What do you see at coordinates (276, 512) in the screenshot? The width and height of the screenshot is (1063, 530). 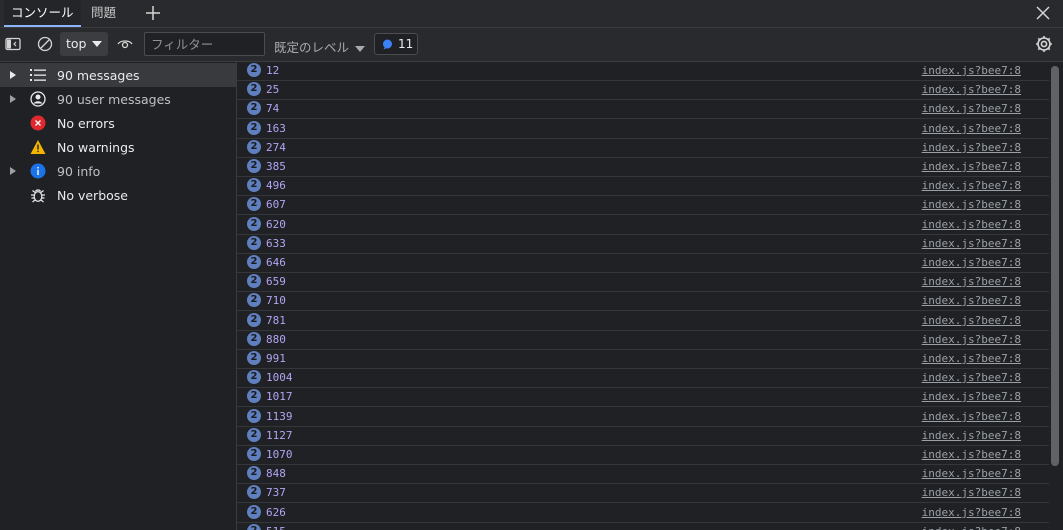 I see `console-message-text: 626` at bounding box center [276, 512].